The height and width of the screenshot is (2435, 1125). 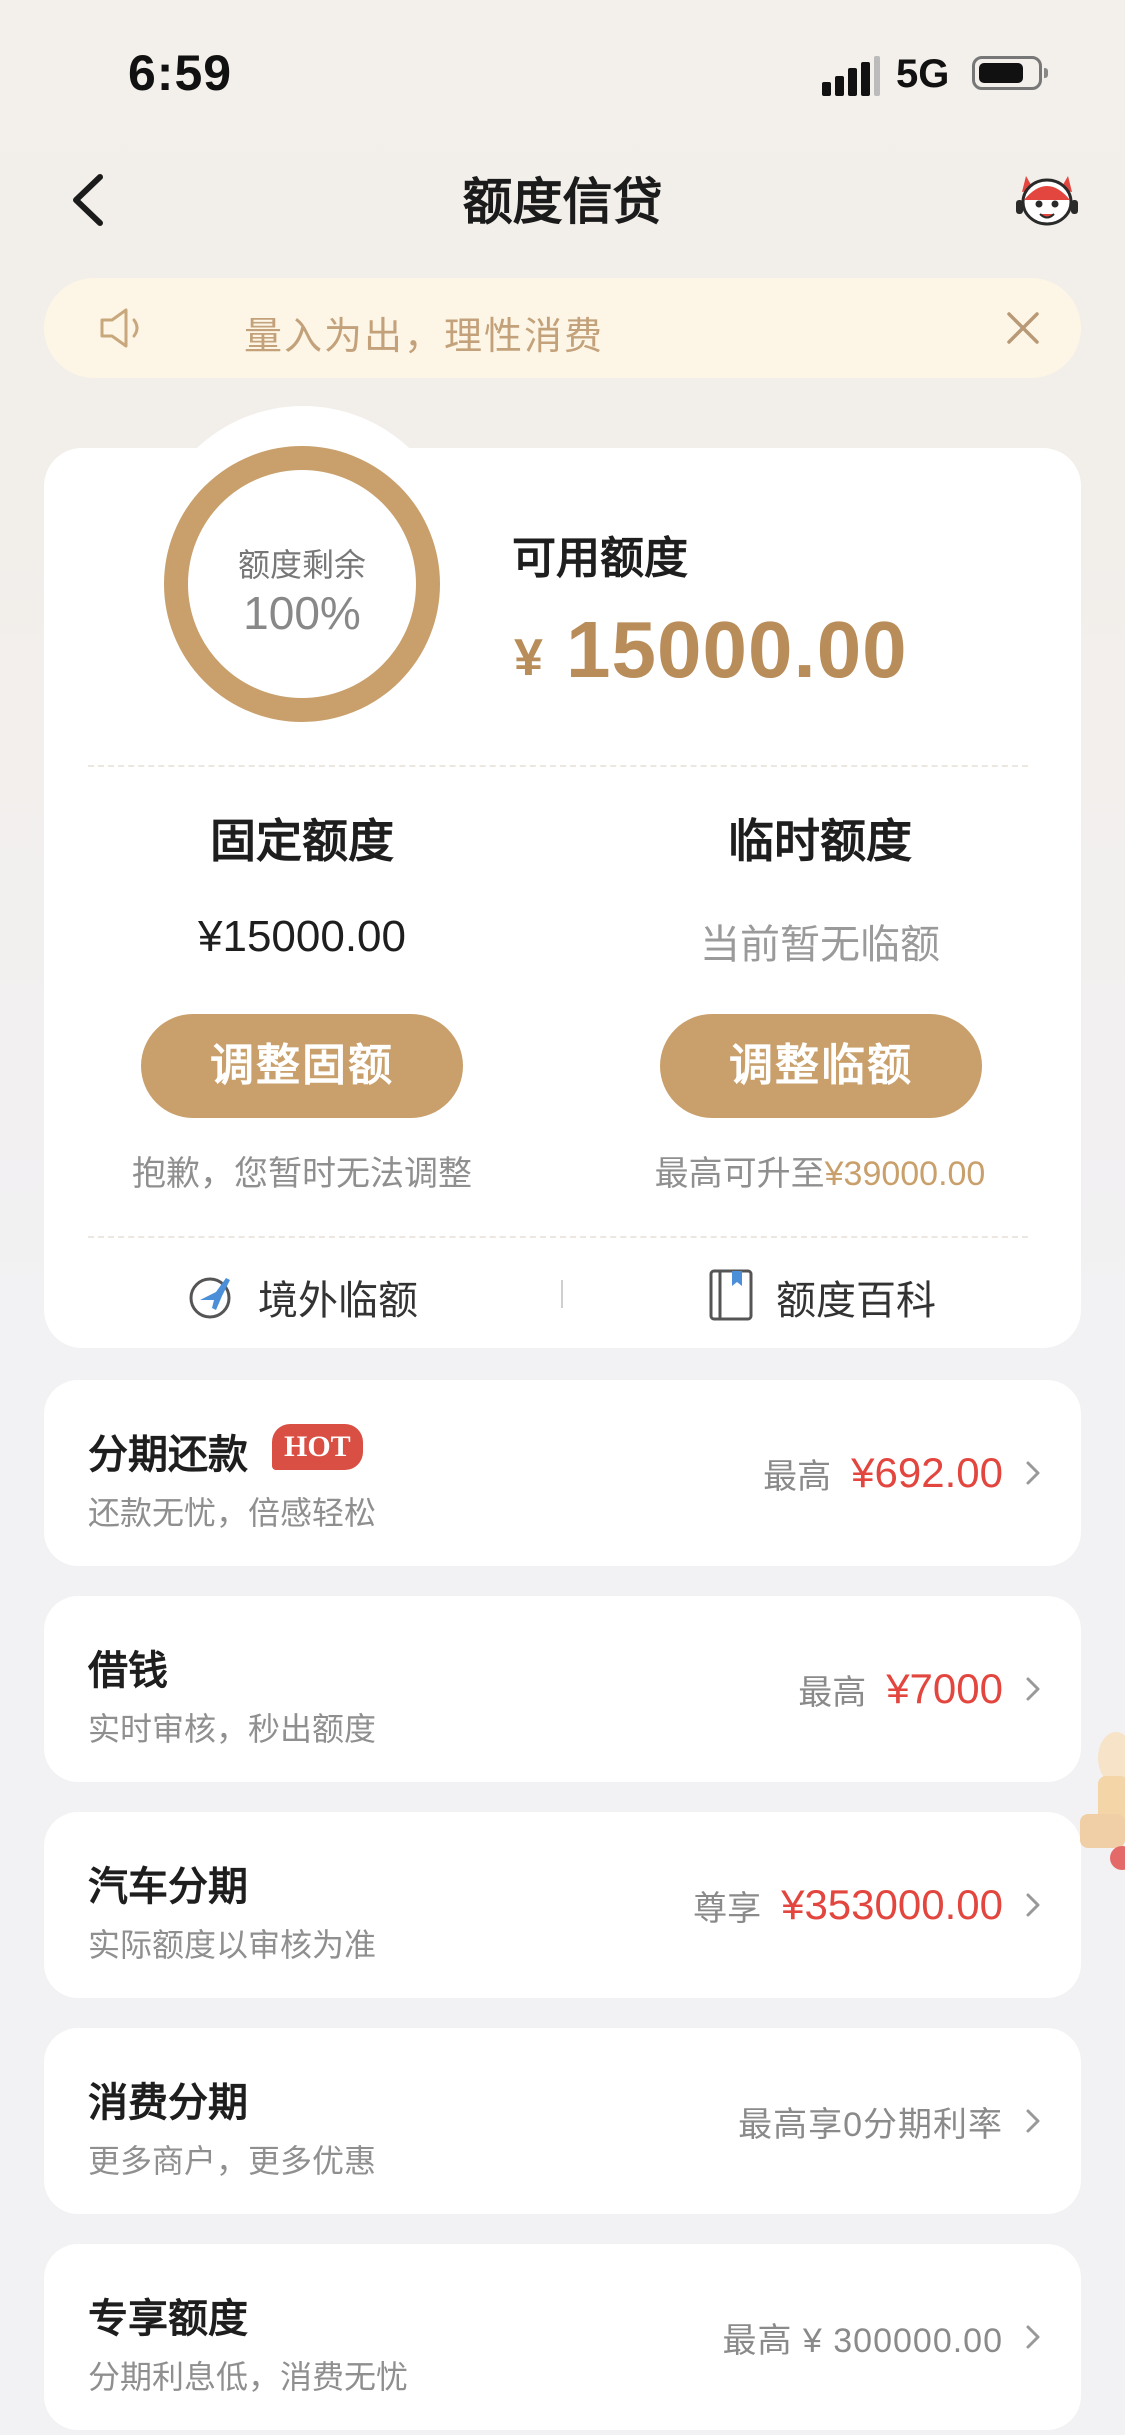 I want to click on temp-limit-value: 当前暂无临额, so click(x=820, y=945).